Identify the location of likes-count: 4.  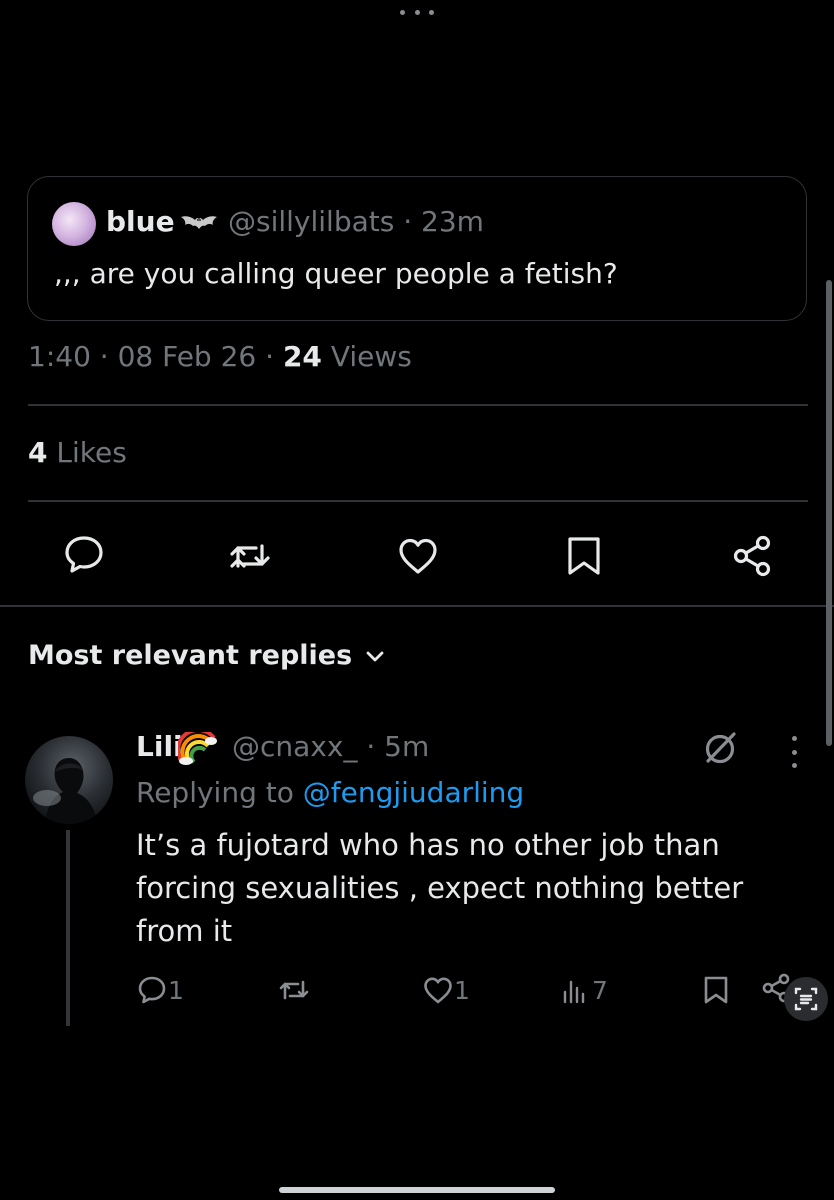
(38, 452).